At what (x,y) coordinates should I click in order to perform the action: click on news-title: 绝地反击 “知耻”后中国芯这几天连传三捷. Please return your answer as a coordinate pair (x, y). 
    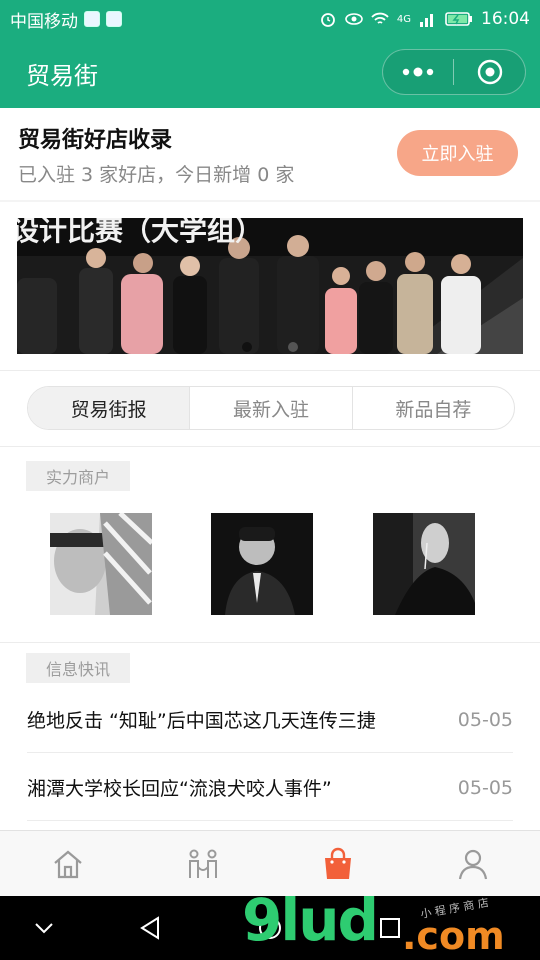
    Looking at the image, I should click on (201, 721).